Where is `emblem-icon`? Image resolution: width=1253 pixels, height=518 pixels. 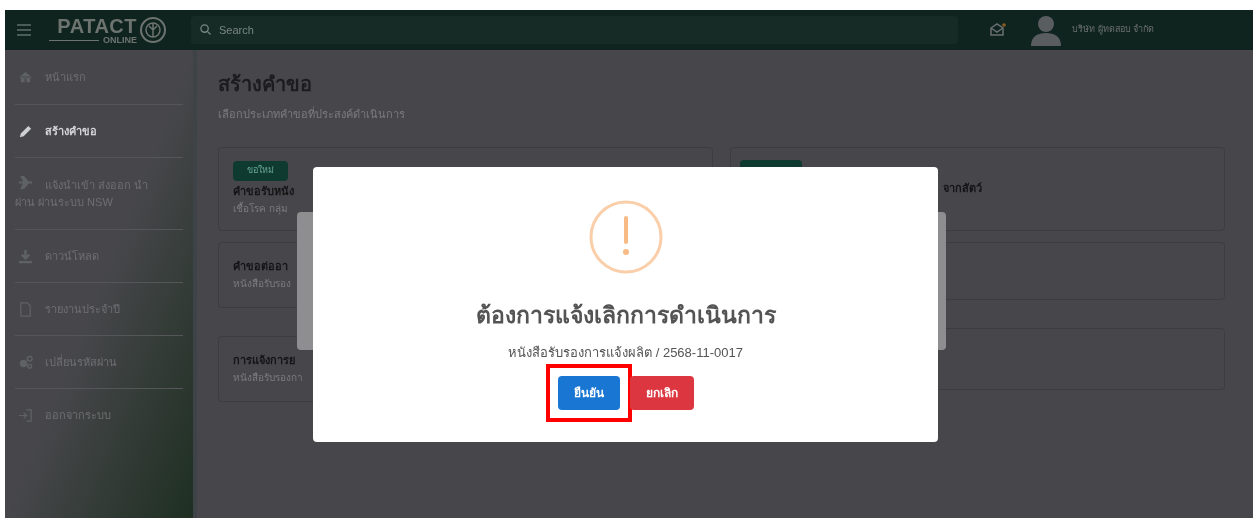 emblem-icon is located at coordinates (153, 30).